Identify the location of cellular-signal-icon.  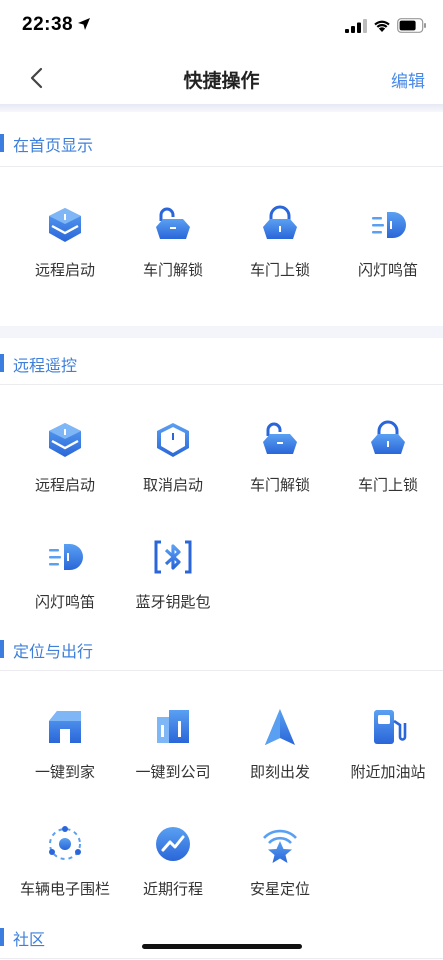
(356, 26).